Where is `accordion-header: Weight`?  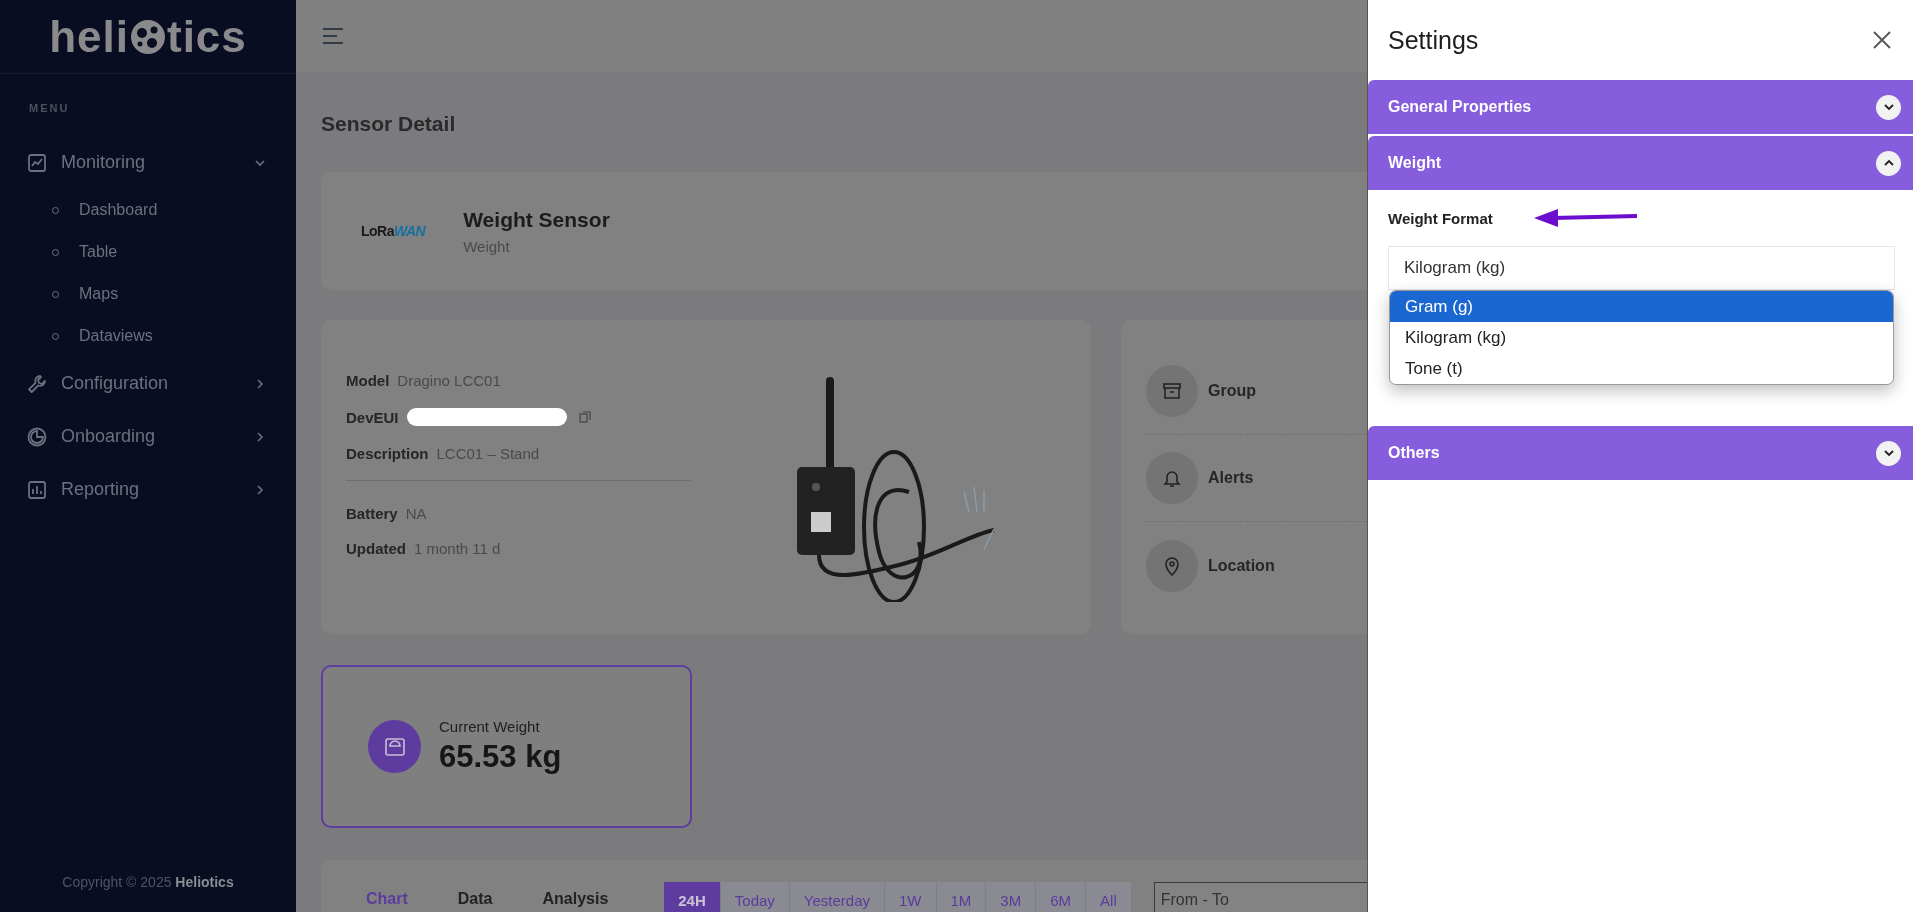
accordion-header: Weight is located at coordinates (1640, 163).